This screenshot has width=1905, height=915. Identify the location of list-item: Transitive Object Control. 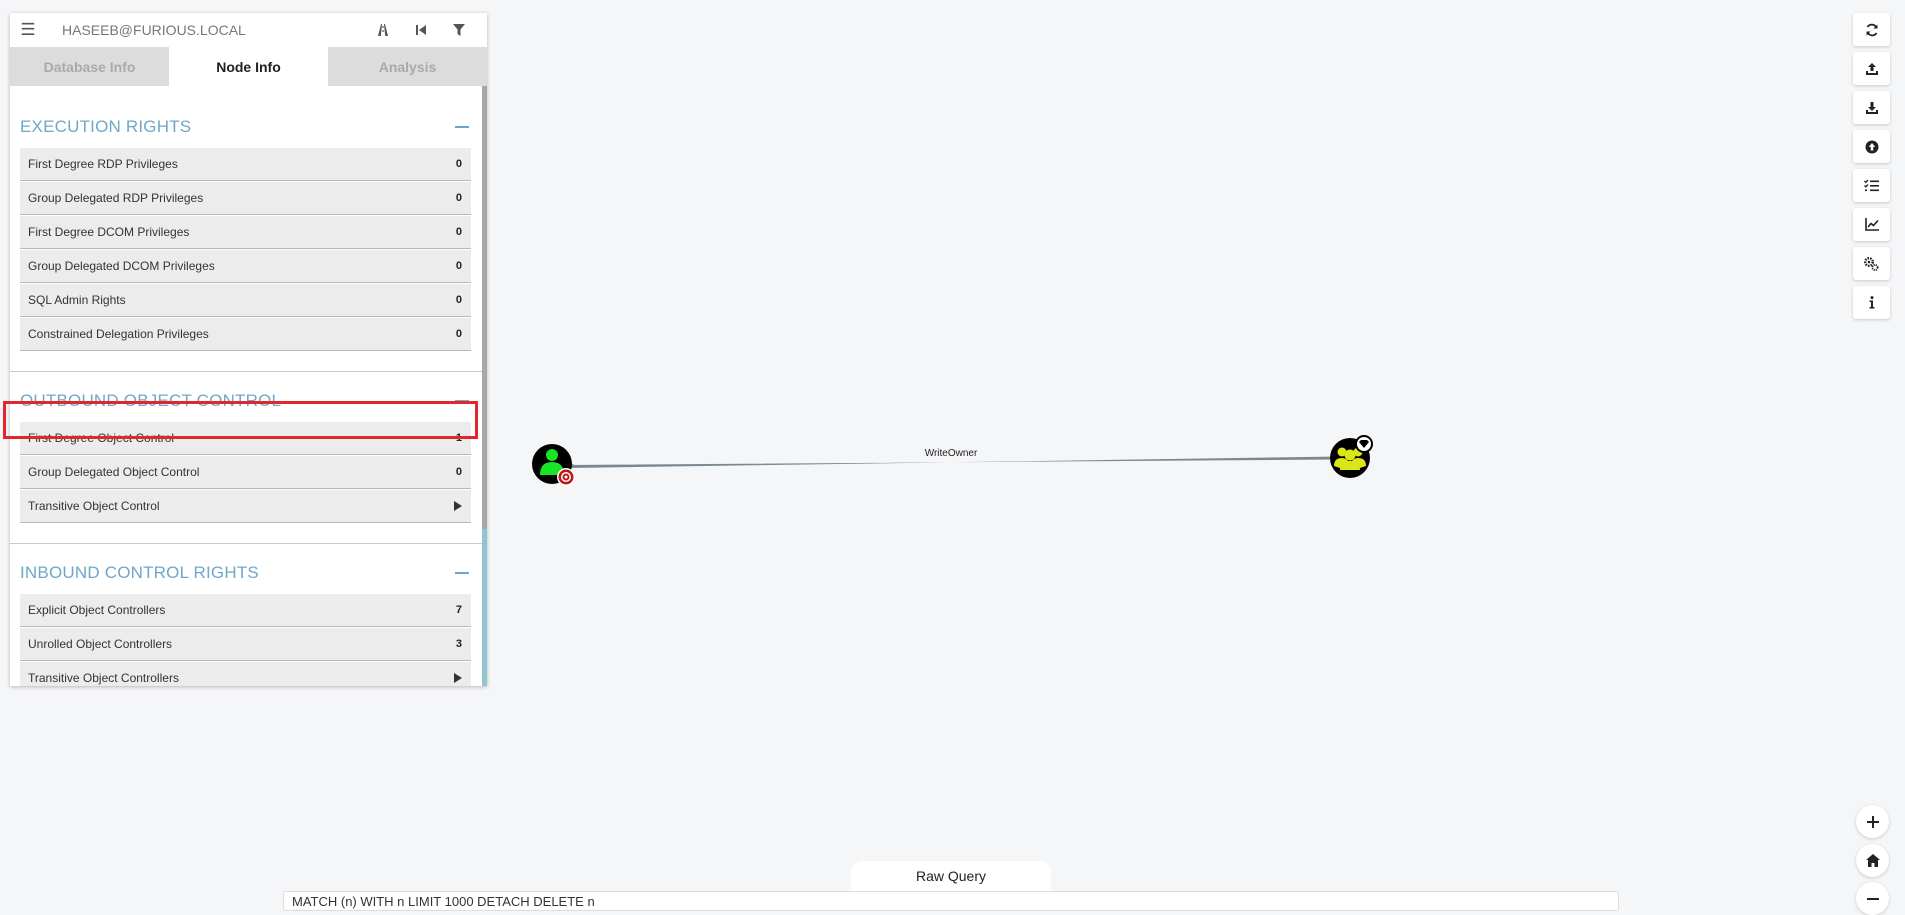
(245, 506).